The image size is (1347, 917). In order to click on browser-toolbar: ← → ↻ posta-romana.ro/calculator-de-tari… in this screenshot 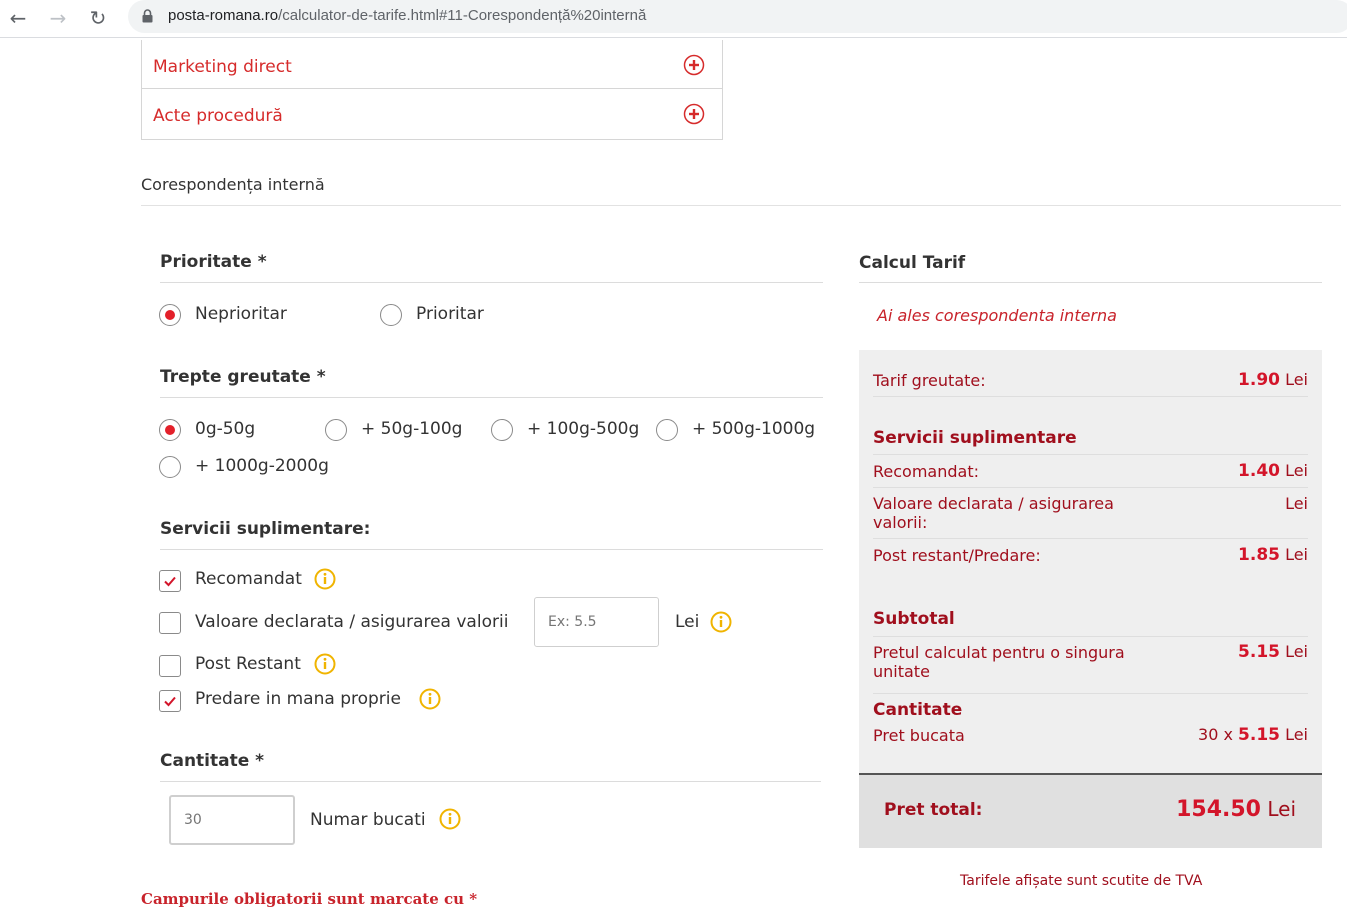, I will do `click(673, 19)`.